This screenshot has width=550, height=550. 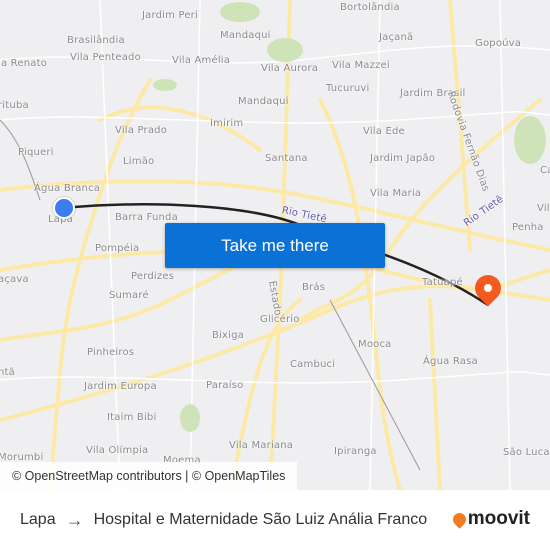 What do you see at coordinates (526, 452) in the screenshot?
I see `place-label: São Luca` at bounding box center [526, 452].